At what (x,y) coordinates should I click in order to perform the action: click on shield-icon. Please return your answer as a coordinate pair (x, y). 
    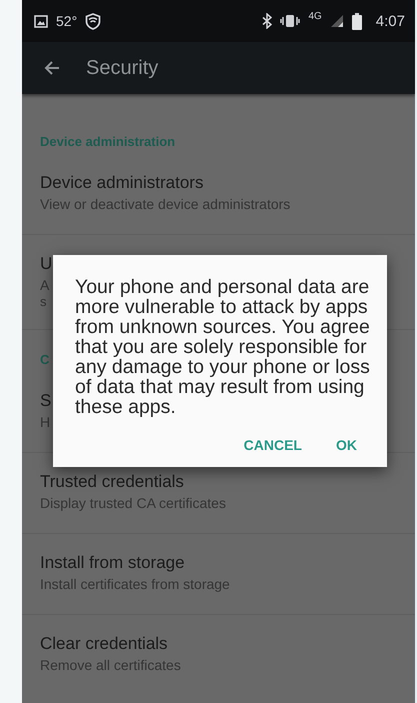
    Looking at the image, I should click on (93, 21).